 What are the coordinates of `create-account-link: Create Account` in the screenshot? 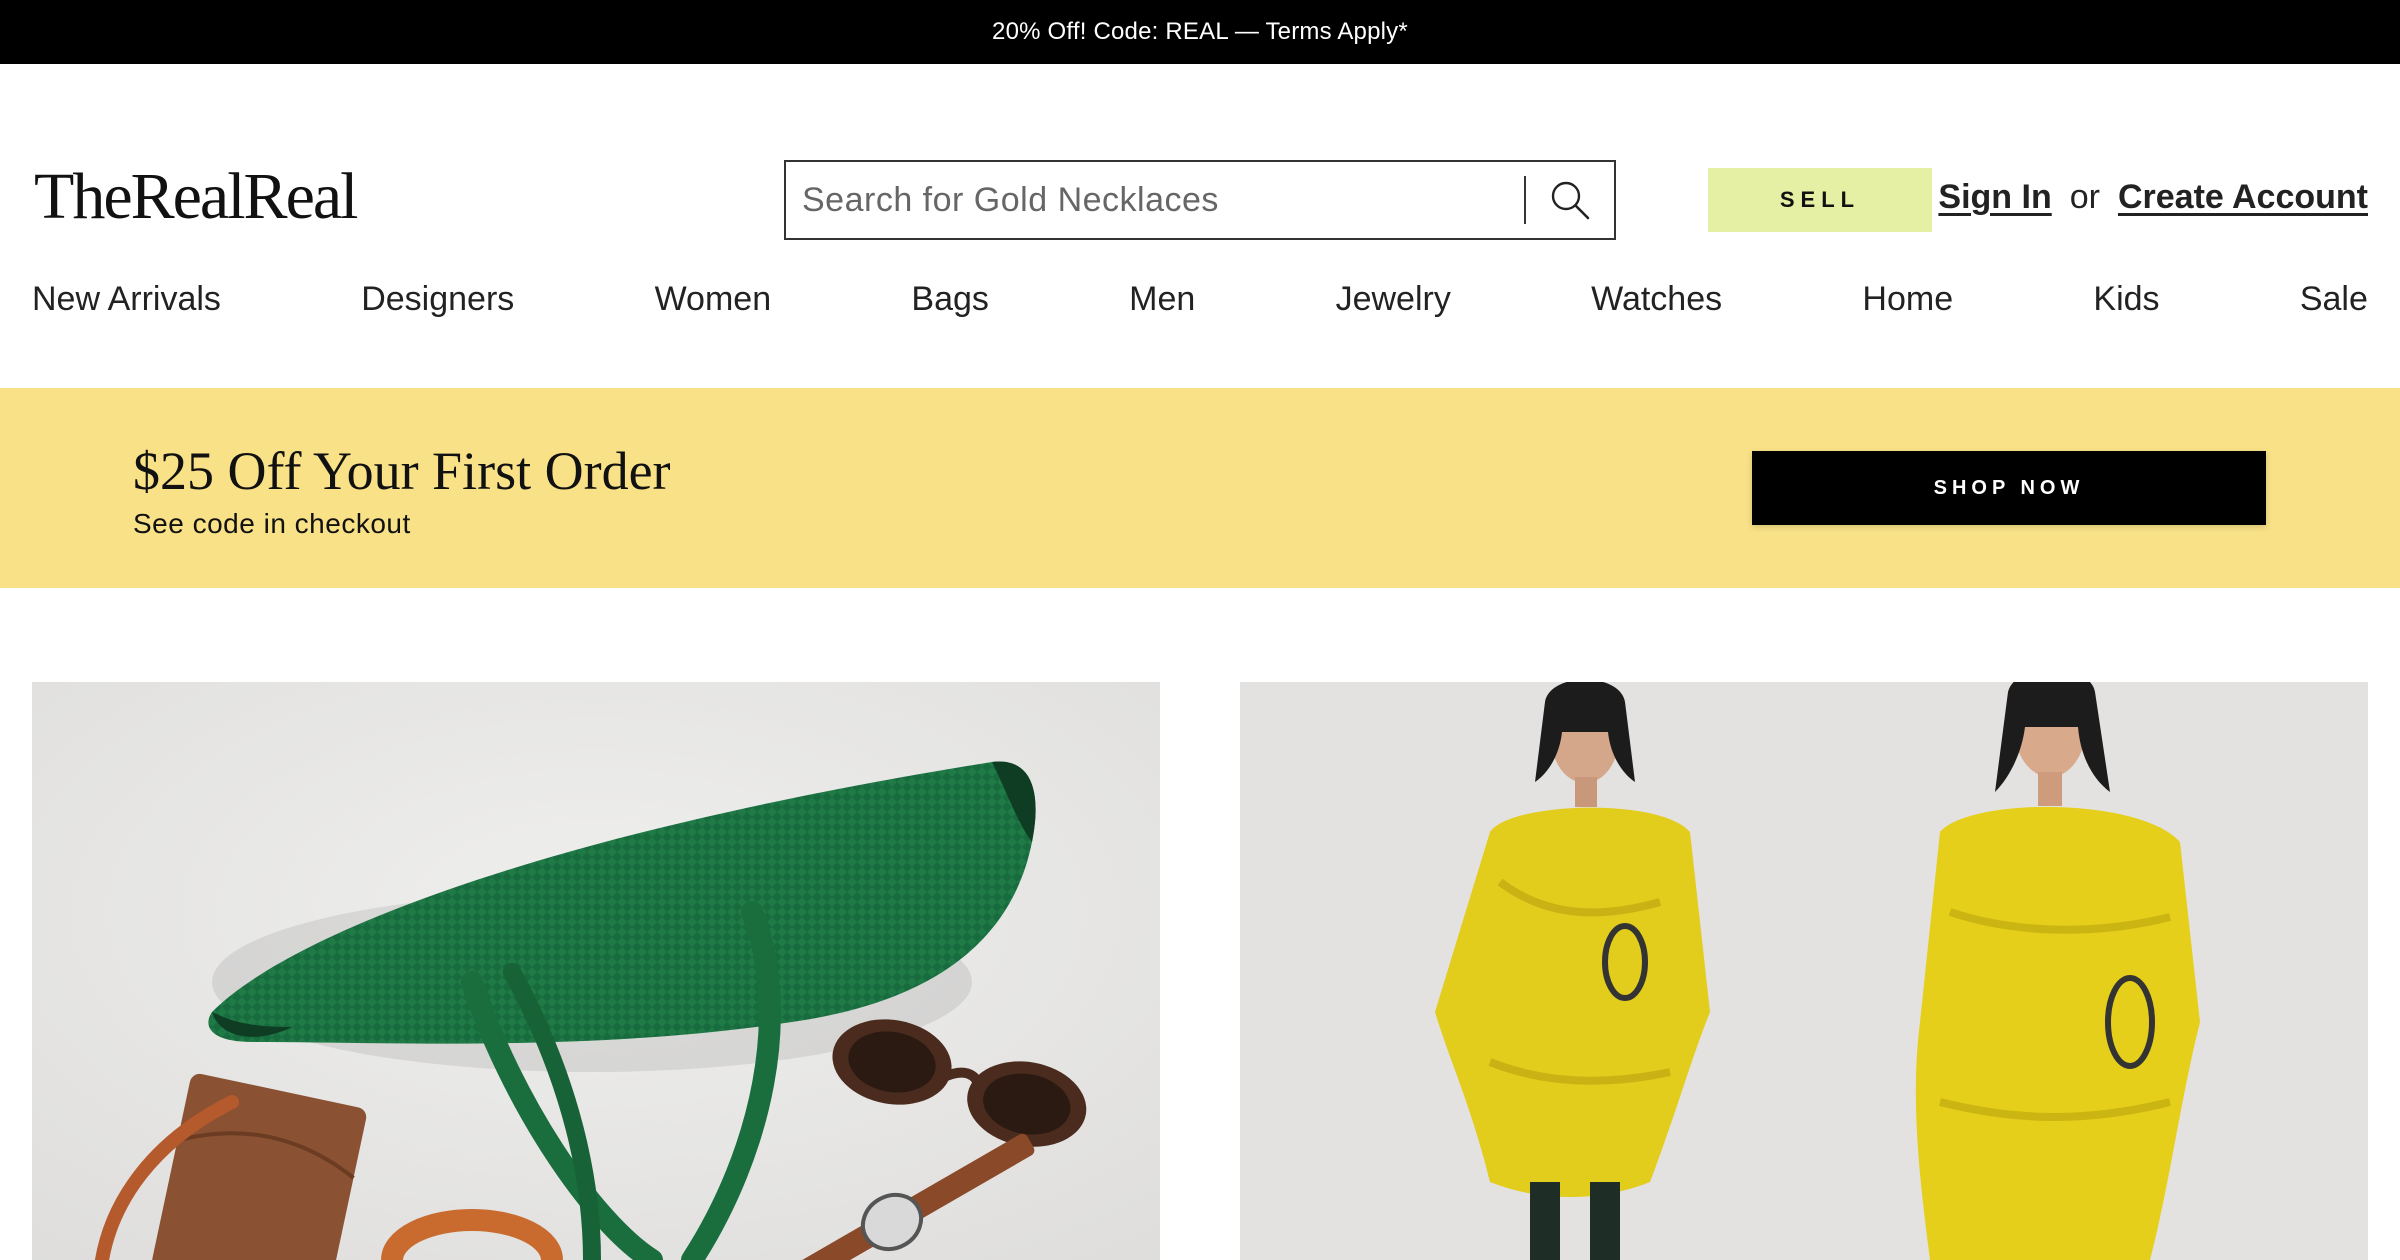 It's located at (2243, 197).